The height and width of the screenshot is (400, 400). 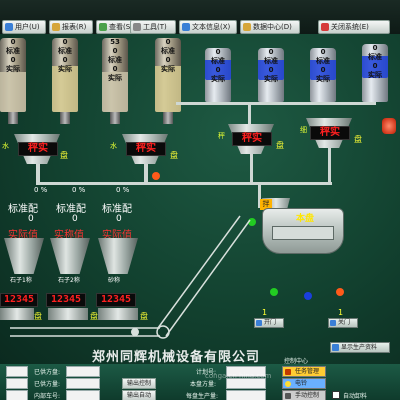 I want to click on silo-7: 0 标准 0 实际, so click(x=323, y=75).